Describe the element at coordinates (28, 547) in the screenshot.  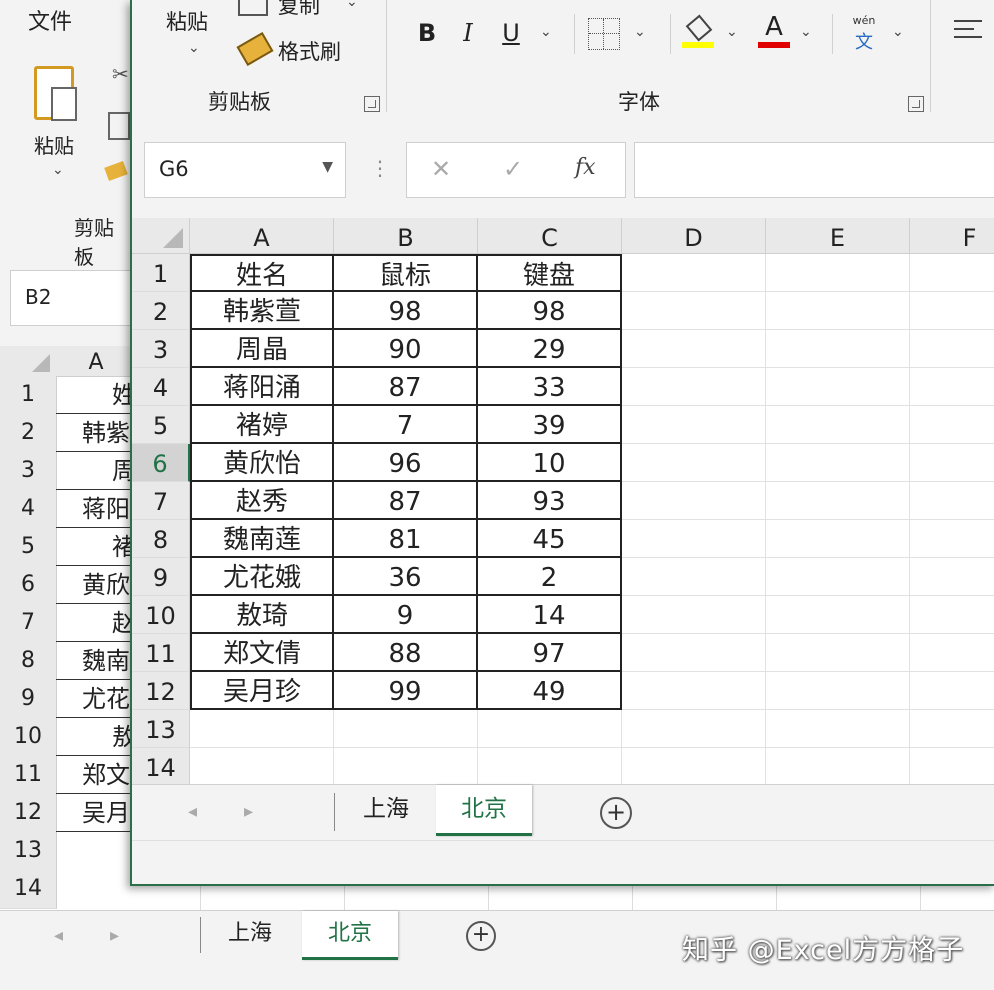
I see `row-header-5: 5` at that location.